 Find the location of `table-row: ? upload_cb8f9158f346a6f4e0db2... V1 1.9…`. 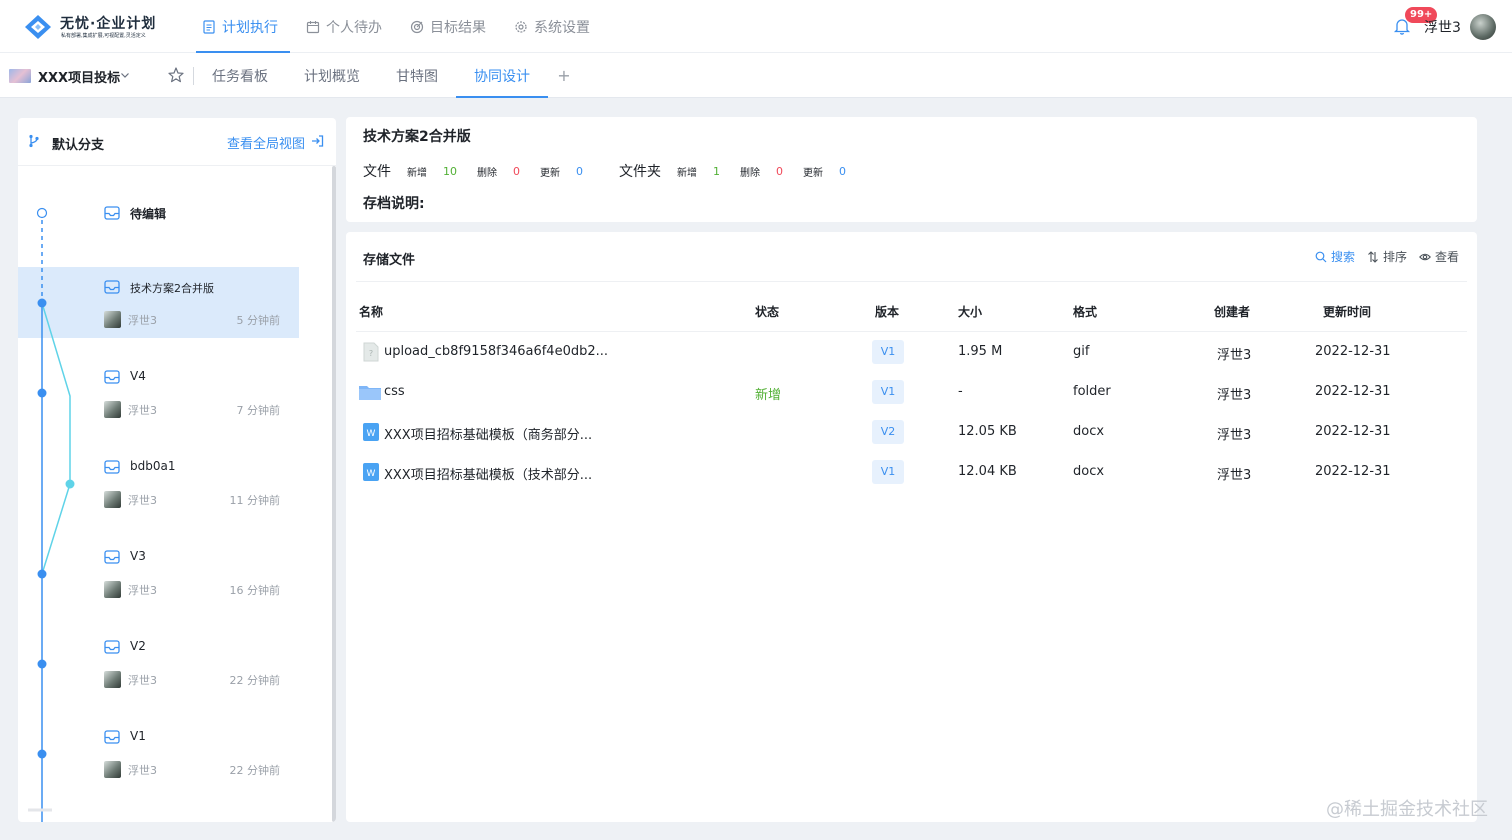

table-row: ? upload_cb8f9158f346a6f4e0db2... V1 1.9… is located at coordinates (911, 352).